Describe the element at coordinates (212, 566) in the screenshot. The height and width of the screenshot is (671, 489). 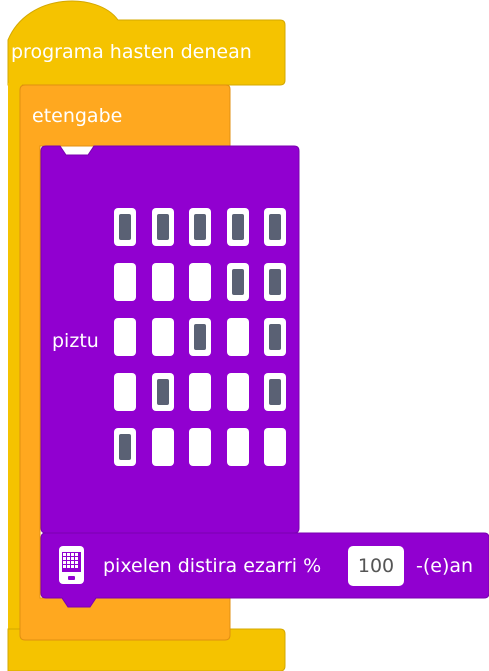
I see `brightness-label: pixelen distira ezarri %` at that location.